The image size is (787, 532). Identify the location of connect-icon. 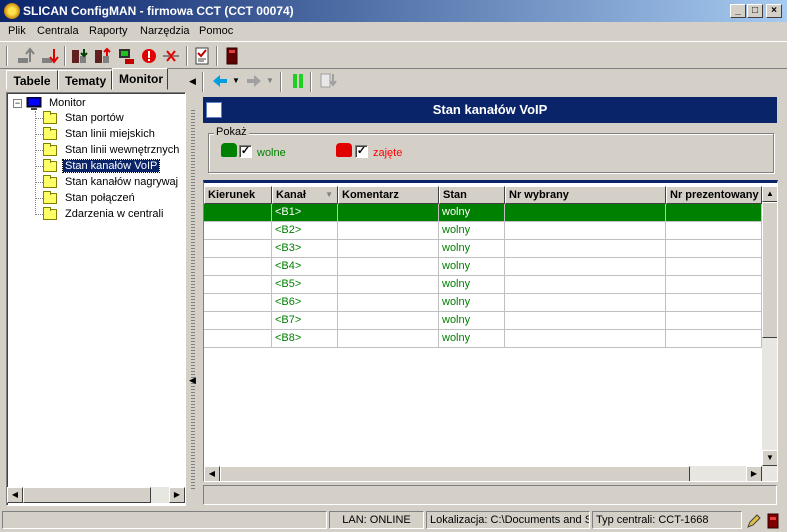
(126, 56).